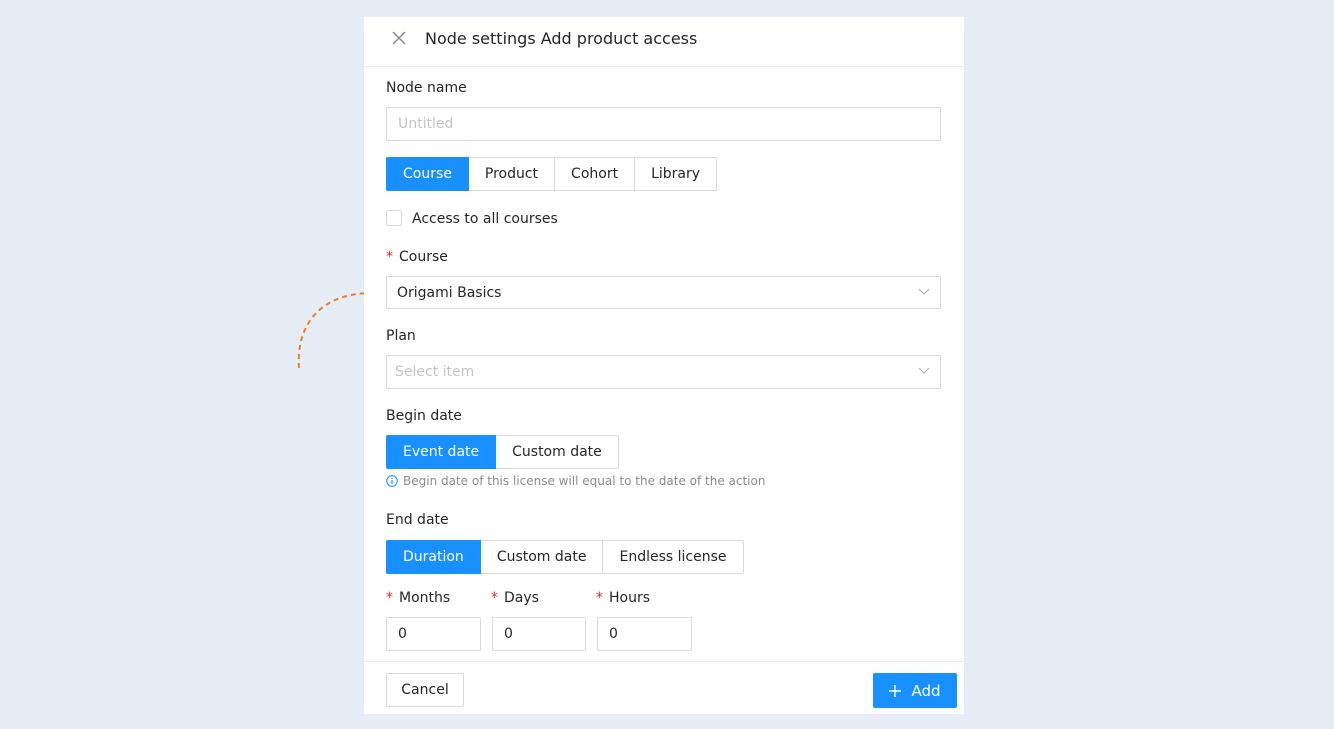 This screenshot has width=1334, height=729. Describe the element at coordinates (425, 598) in the screenshot. I see `months-label-text: Months` at that location.